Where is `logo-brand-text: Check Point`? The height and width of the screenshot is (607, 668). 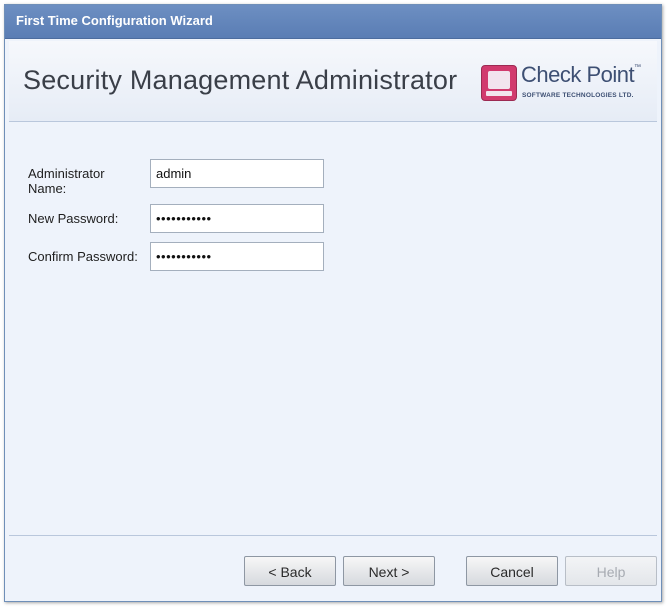
logo-brand-text: Check Point is located at coordinates (578, 74).